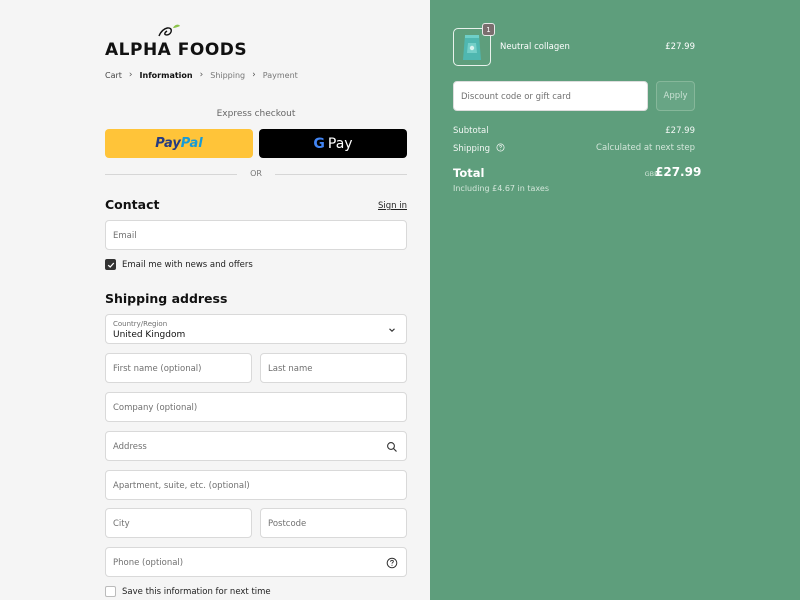 The width and height of the screenshot is (800, 600). I want to click on total-value: £27.99, so click(678, 172).